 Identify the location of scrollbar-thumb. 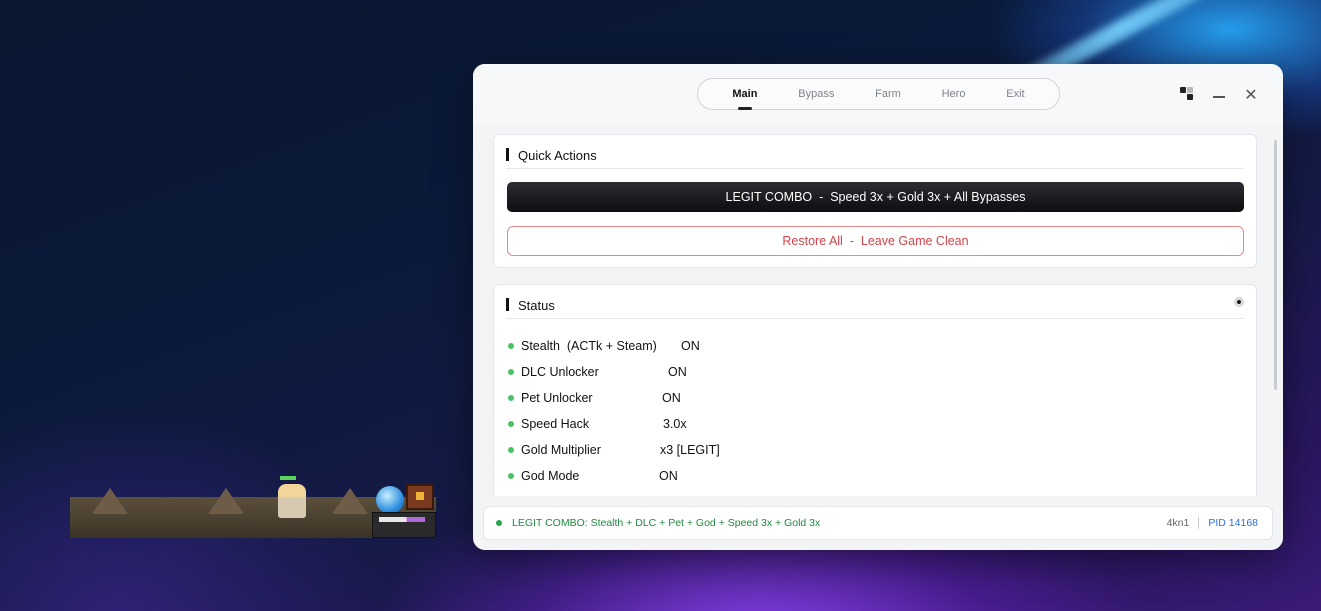
(1275, 265).